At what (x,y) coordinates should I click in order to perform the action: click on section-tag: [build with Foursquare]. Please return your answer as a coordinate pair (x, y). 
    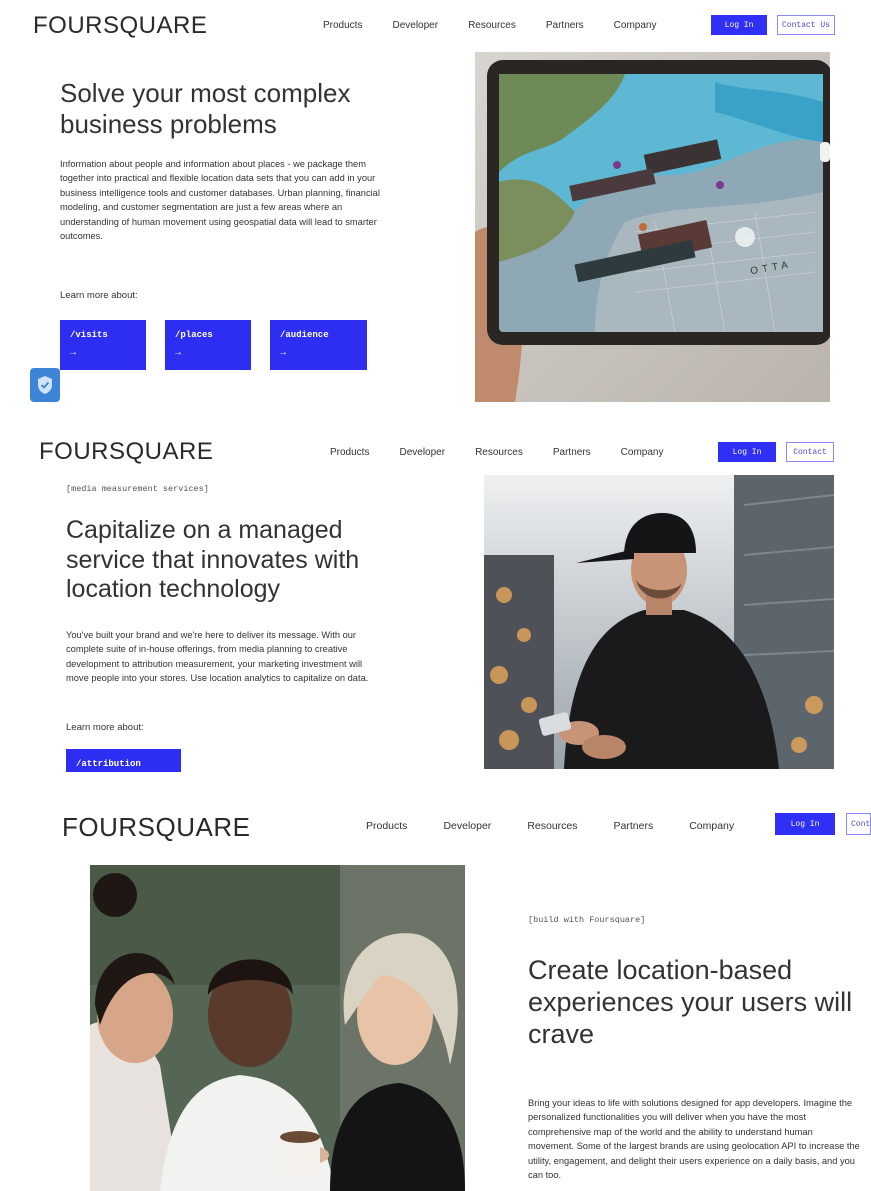
    Looking at the image, I should click on (587, 920).